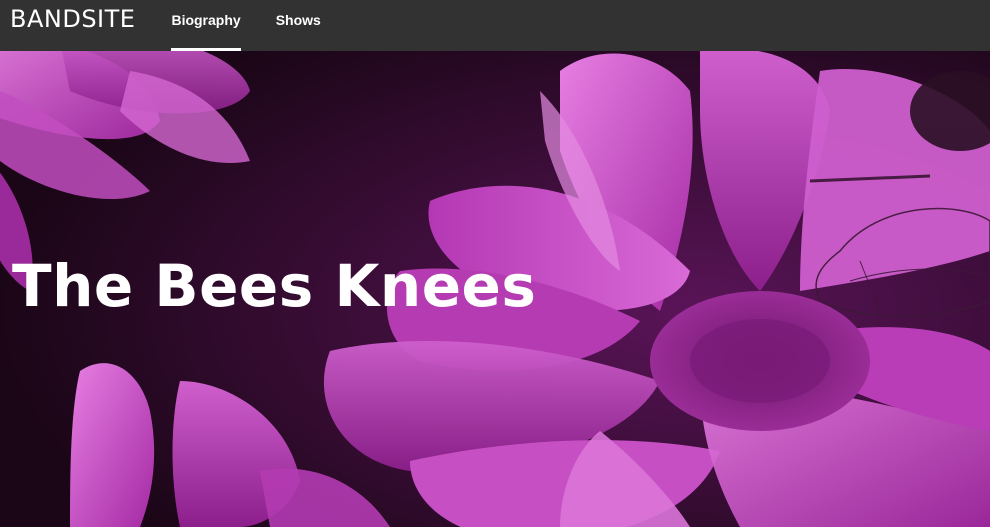  I want to click on site-header: BANDSITE Biography Shows, so click(495, 25).